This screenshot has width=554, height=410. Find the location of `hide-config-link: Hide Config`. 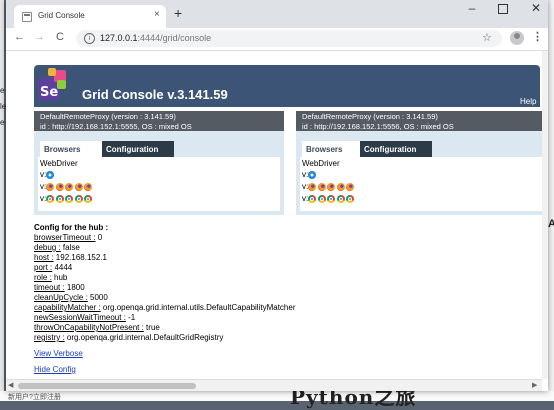

hide-config-link: Hide Config is located at coordinates (55, 369).